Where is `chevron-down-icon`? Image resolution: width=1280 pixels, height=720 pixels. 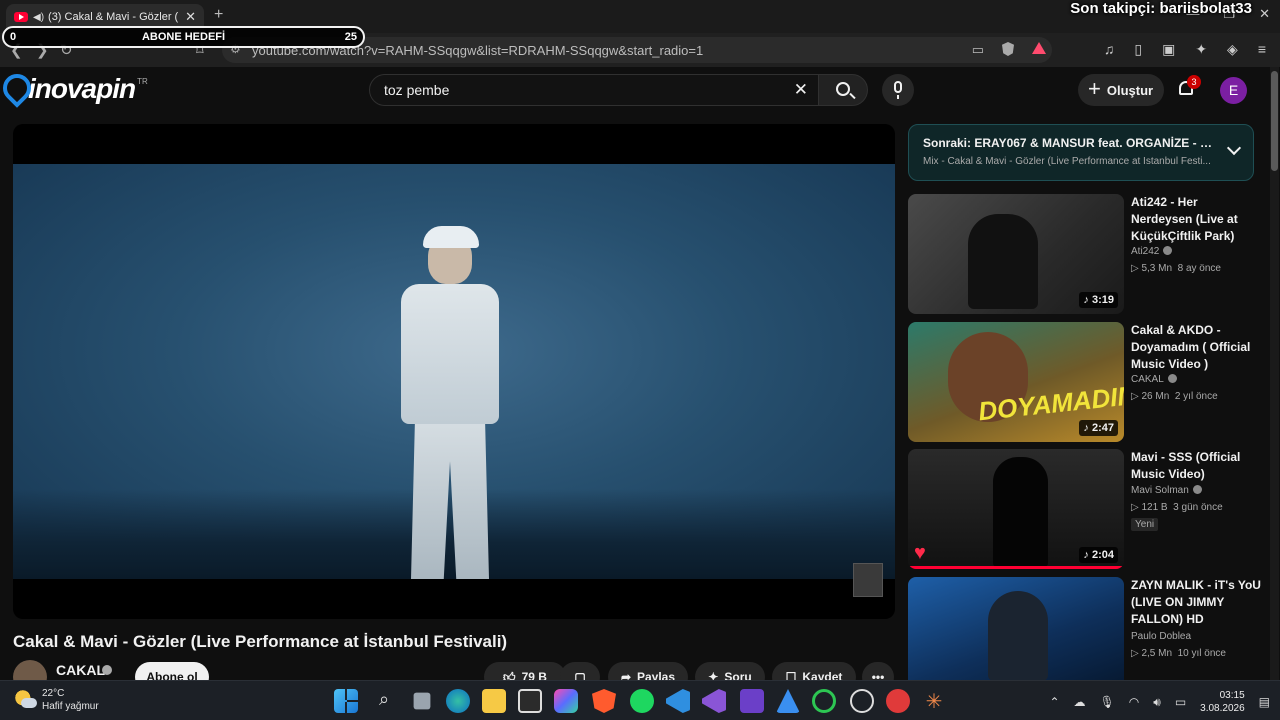 chevron-down-icon is located at coordinates (1234, 148).